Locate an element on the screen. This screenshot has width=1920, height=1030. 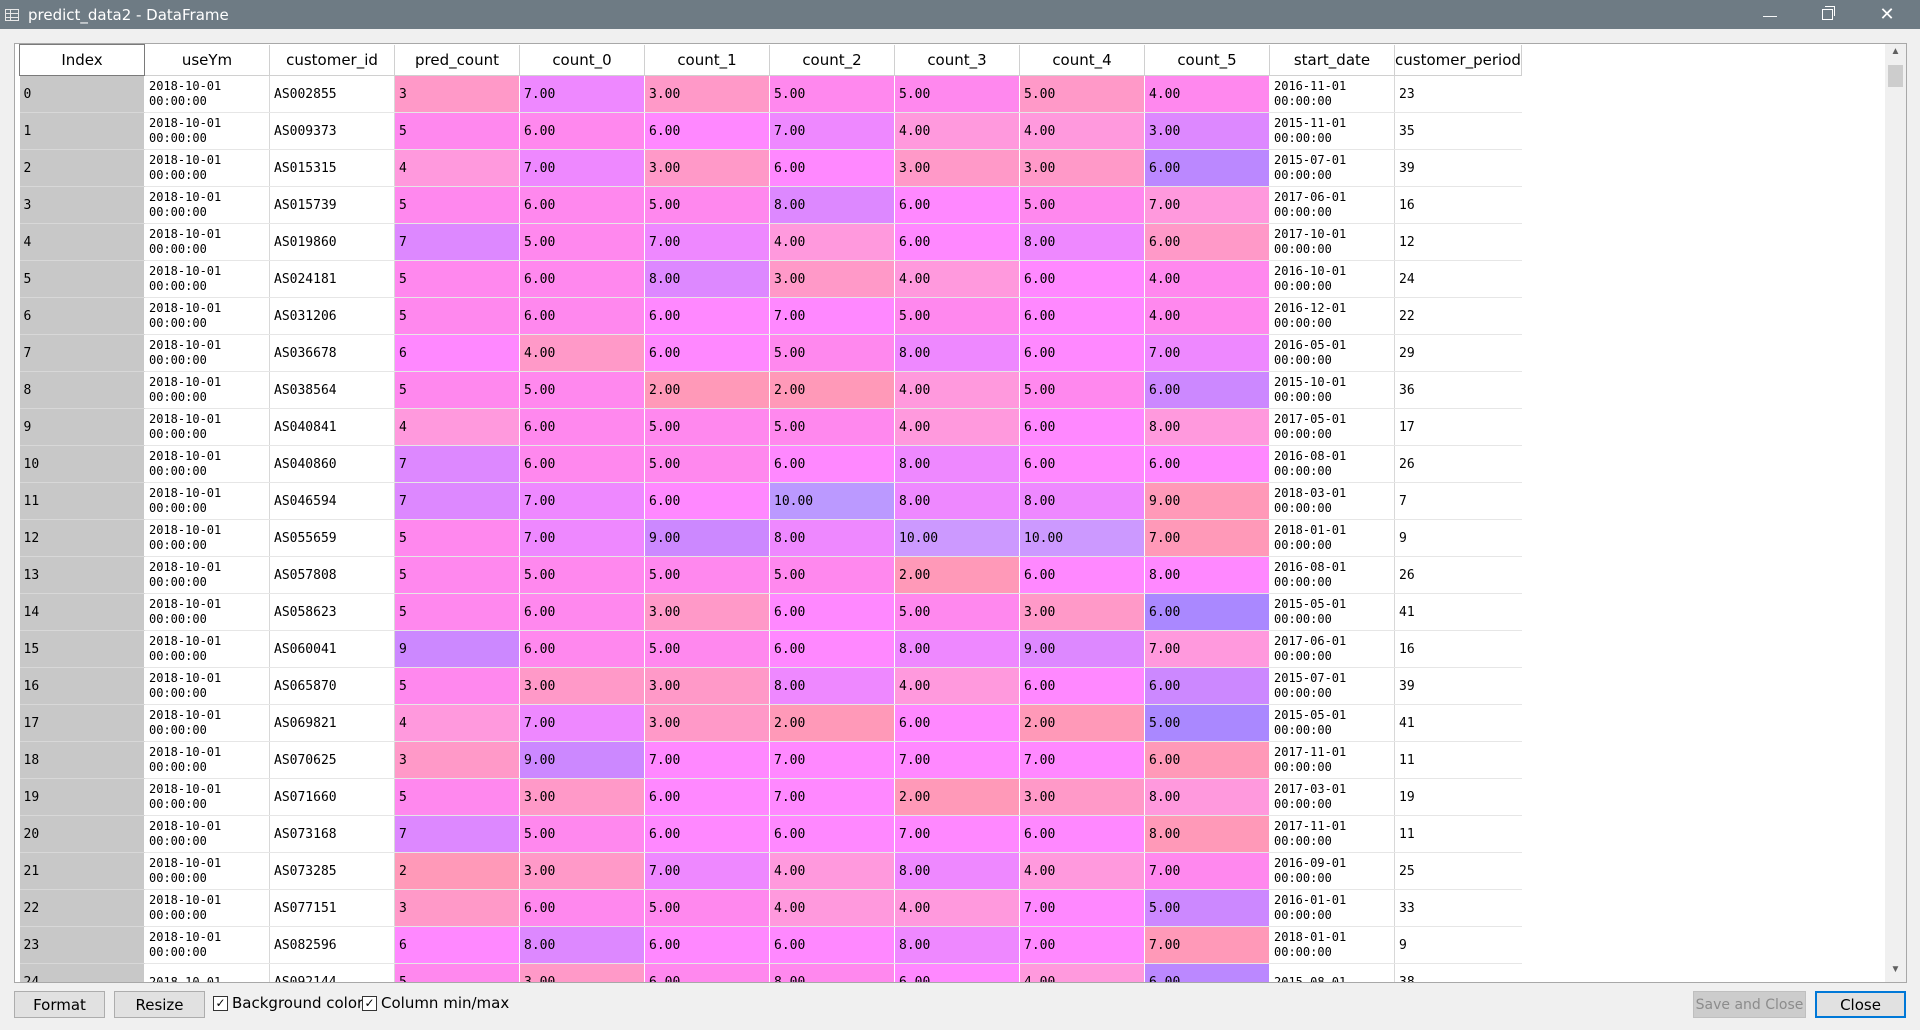
cell-count-3: 4.00 is located at coordinates (957, 427).